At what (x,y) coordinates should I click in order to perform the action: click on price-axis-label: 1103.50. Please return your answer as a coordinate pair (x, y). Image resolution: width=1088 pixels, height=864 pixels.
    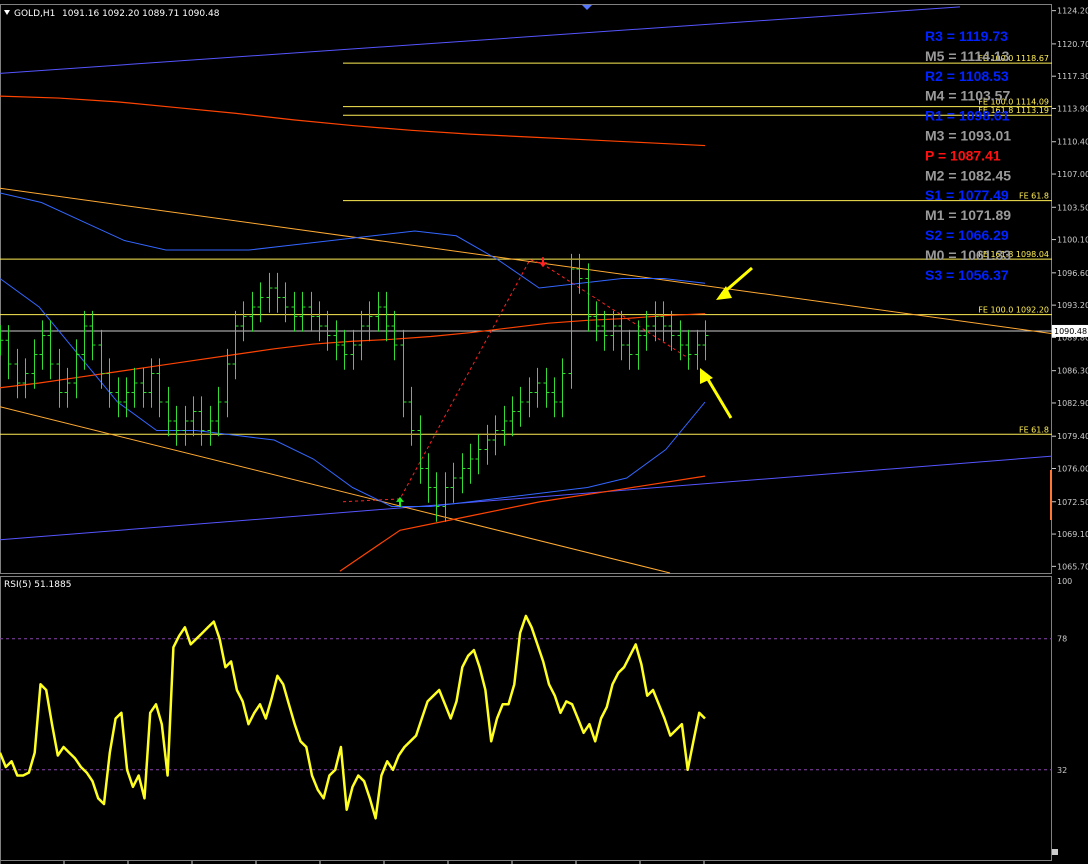
    Looking at the image, I should click on (1072, 207).